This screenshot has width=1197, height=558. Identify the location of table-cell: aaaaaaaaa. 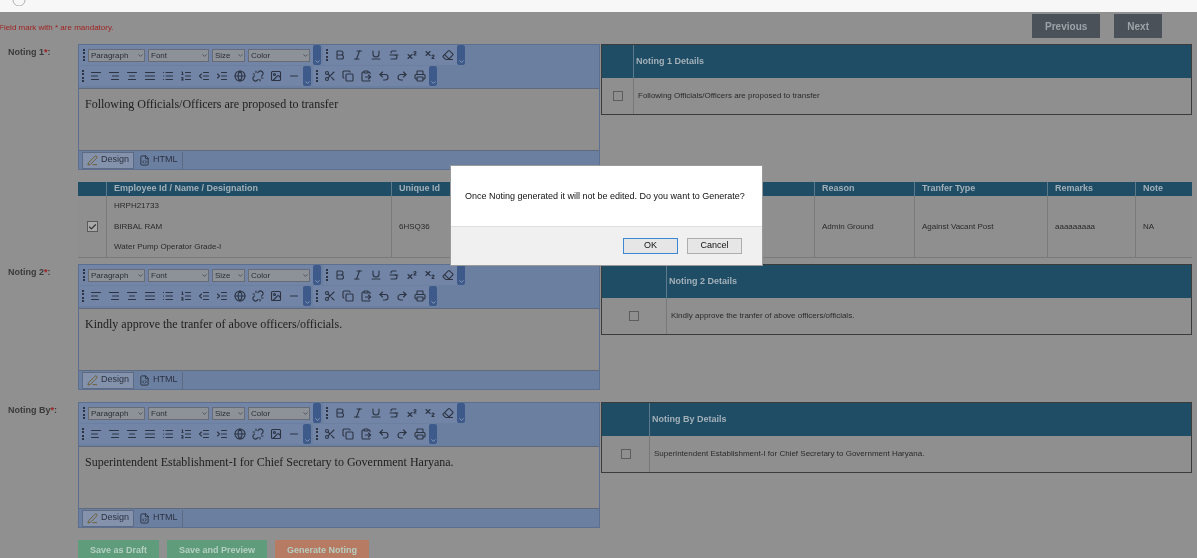
(1075, 226).